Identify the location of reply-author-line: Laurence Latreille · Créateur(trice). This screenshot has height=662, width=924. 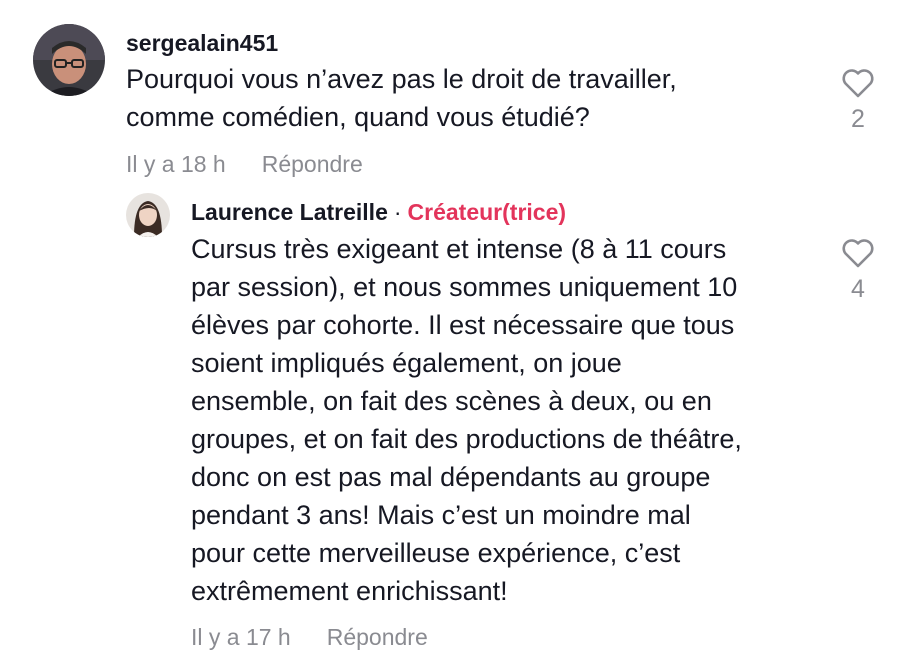
(378, 212).